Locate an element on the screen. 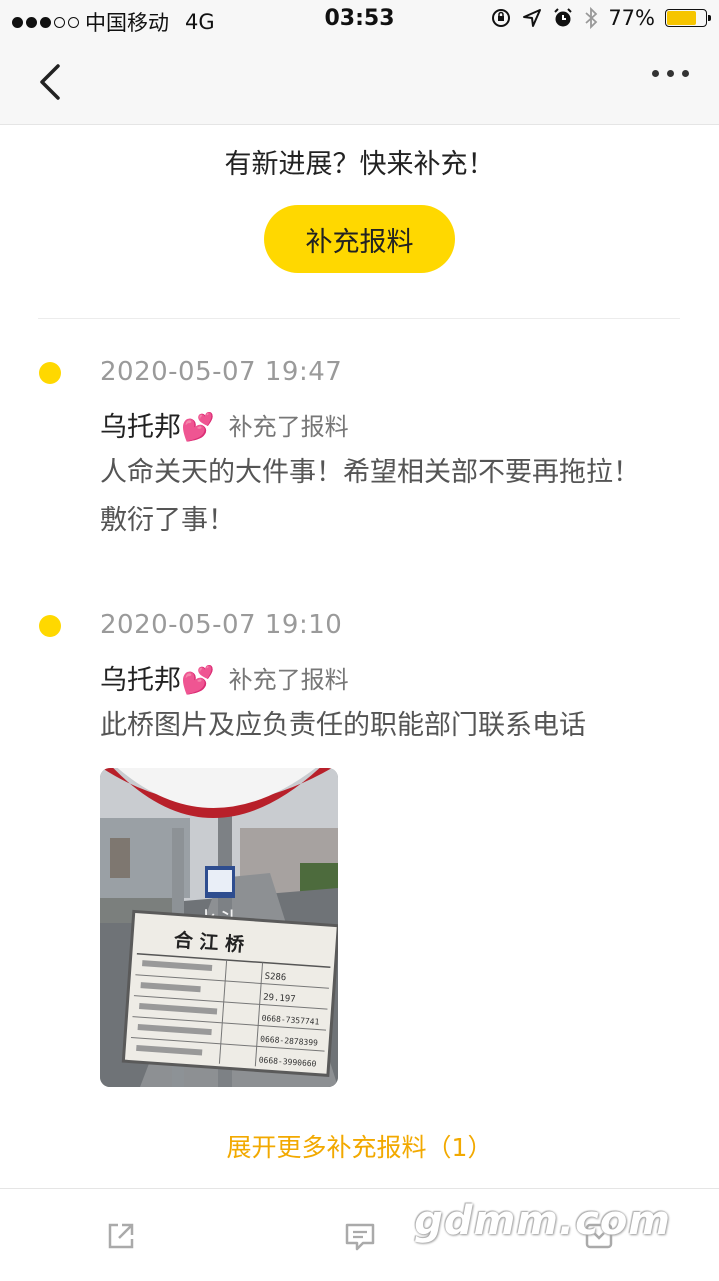  entry-content: 人命关天的大件事！希望相关部不要再拖拉！敷衍了事！ is located at coordinates (370, 496).